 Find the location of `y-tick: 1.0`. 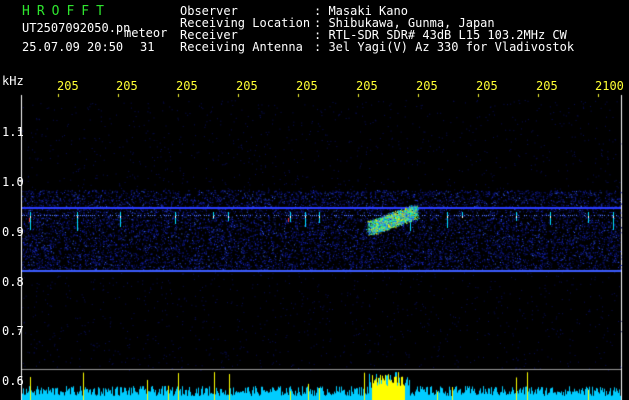

y-tick: 1.0 is located at coordinates (13, 182).